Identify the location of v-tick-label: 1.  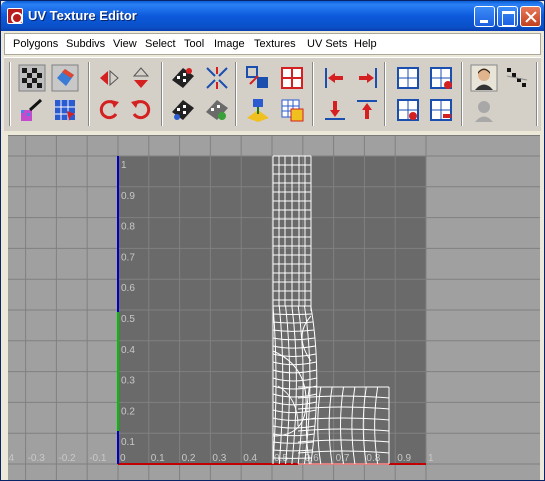
(124, 165).